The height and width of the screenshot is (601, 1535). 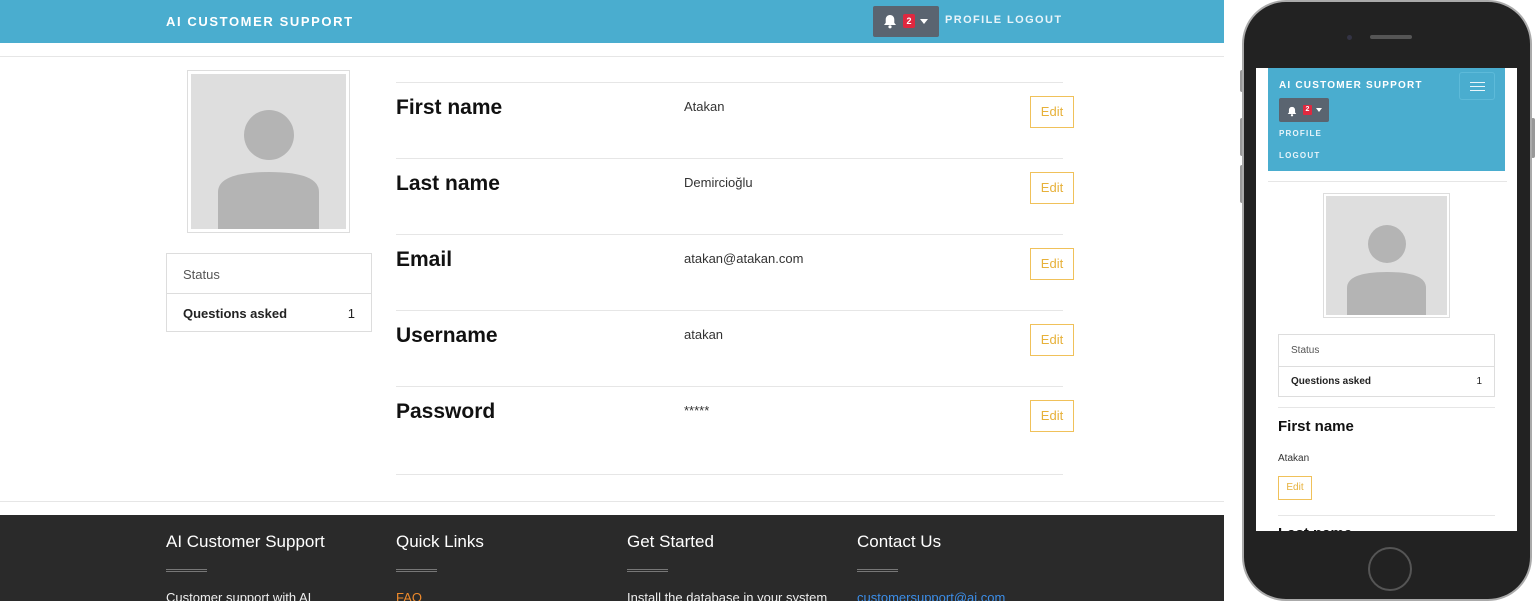 What do you see at coordinates (1294, 458) in the screenshot?
I see `mobile-first-name-value: Atakan` at bounding box center [1294, 458].